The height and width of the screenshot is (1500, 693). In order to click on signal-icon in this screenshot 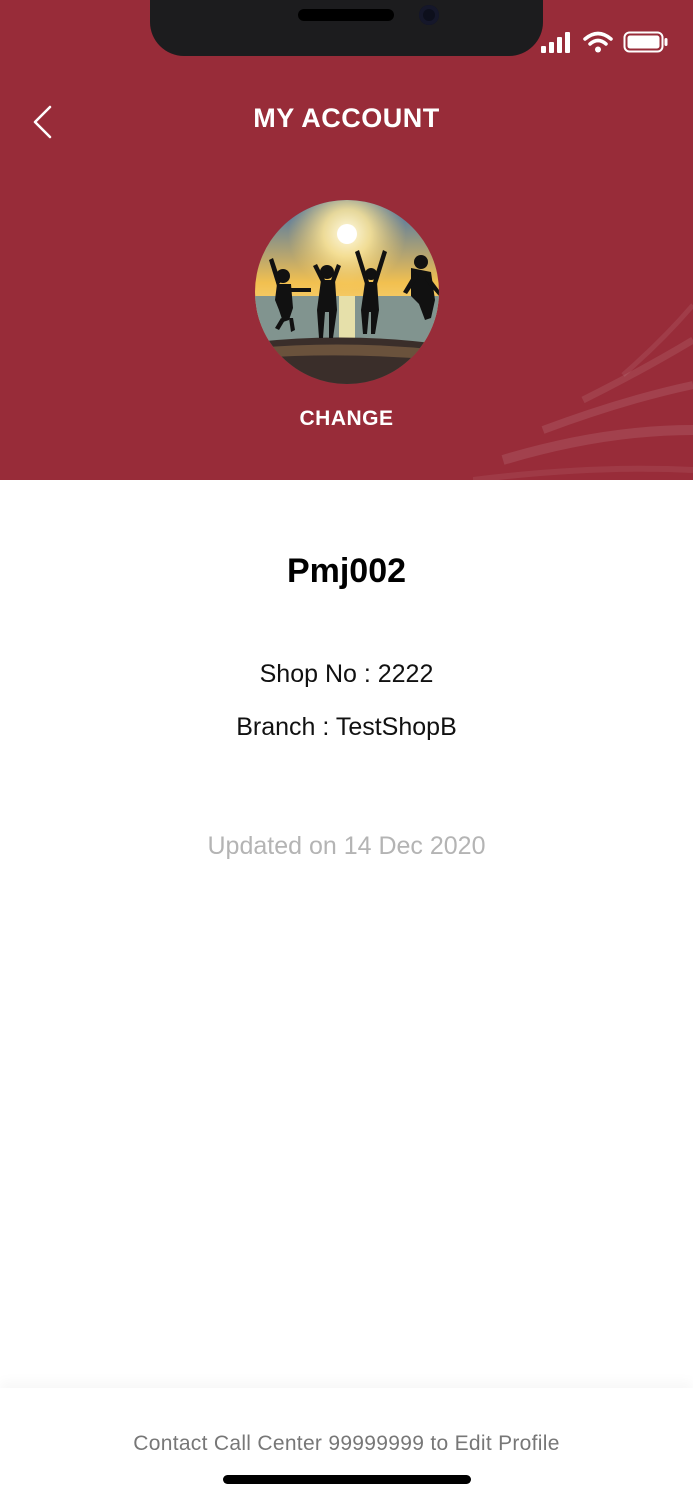, I will do `click(555, 42)`.